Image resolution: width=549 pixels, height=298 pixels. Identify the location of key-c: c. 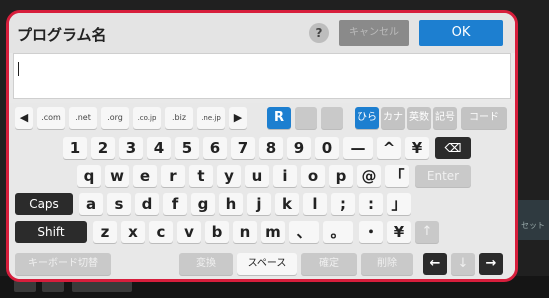
(161, 232).